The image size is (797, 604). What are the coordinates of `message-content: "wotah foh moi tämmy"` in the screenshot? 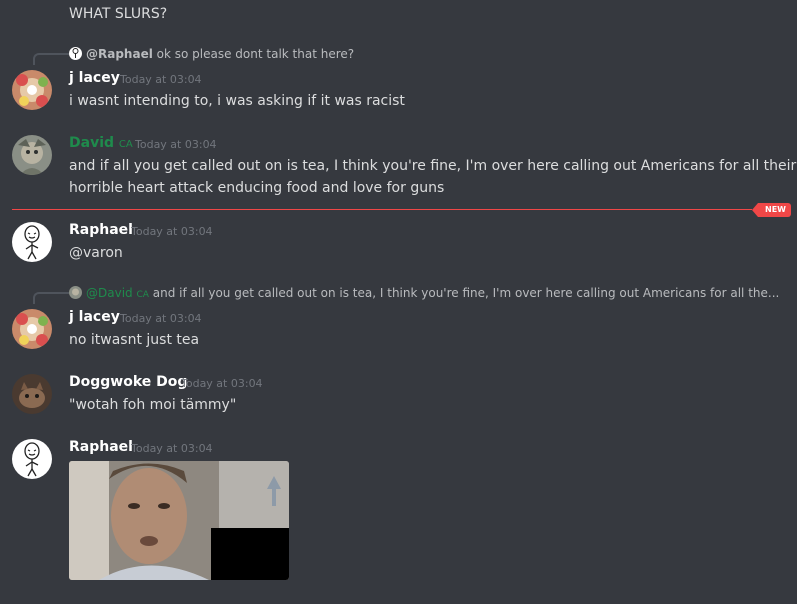 It's located at (153, 405).